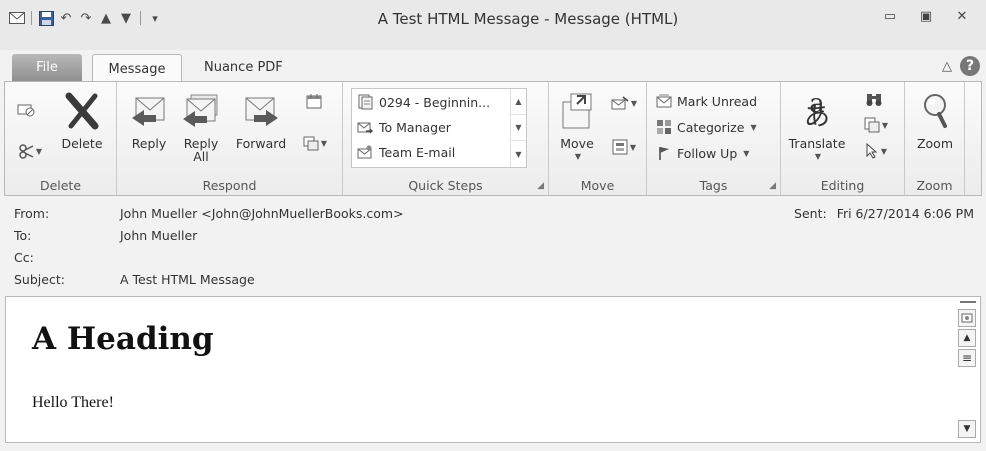  What do you see at coordinates (365, 127) in the screenshot?
I see `to-manager-icon` at bounding box center [365, 127].